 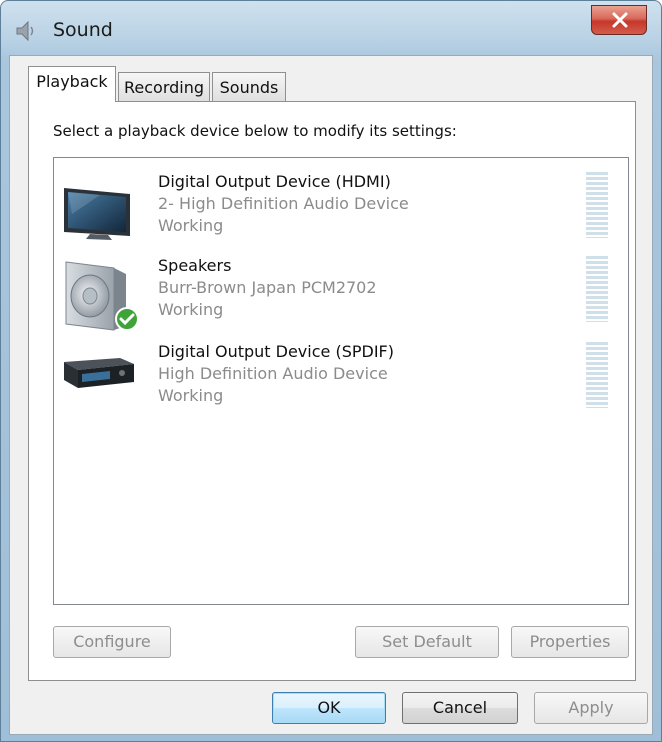 I want to click on device-name: Digital Output Device (SPDIF), so click(x=276, y=351).